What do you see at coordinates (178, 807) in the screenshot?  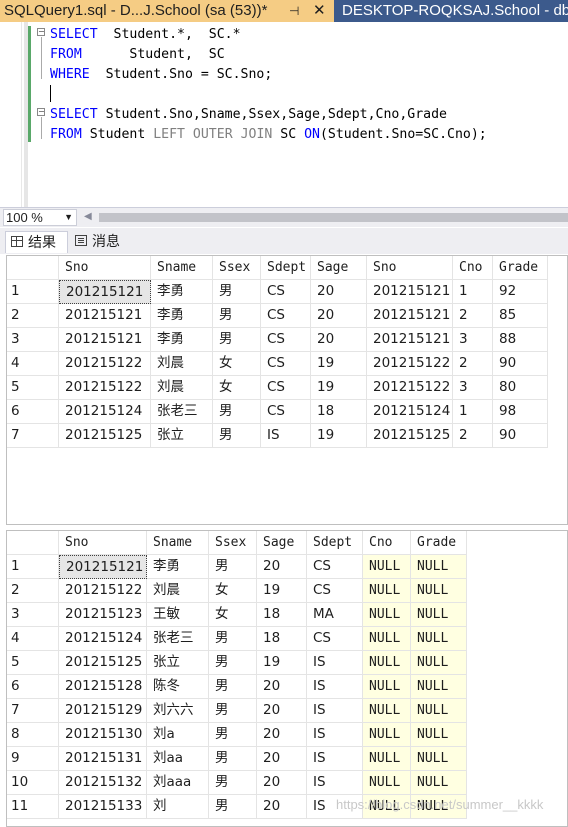 I see `table-cell: 刘` at bounding box center [178, 807].